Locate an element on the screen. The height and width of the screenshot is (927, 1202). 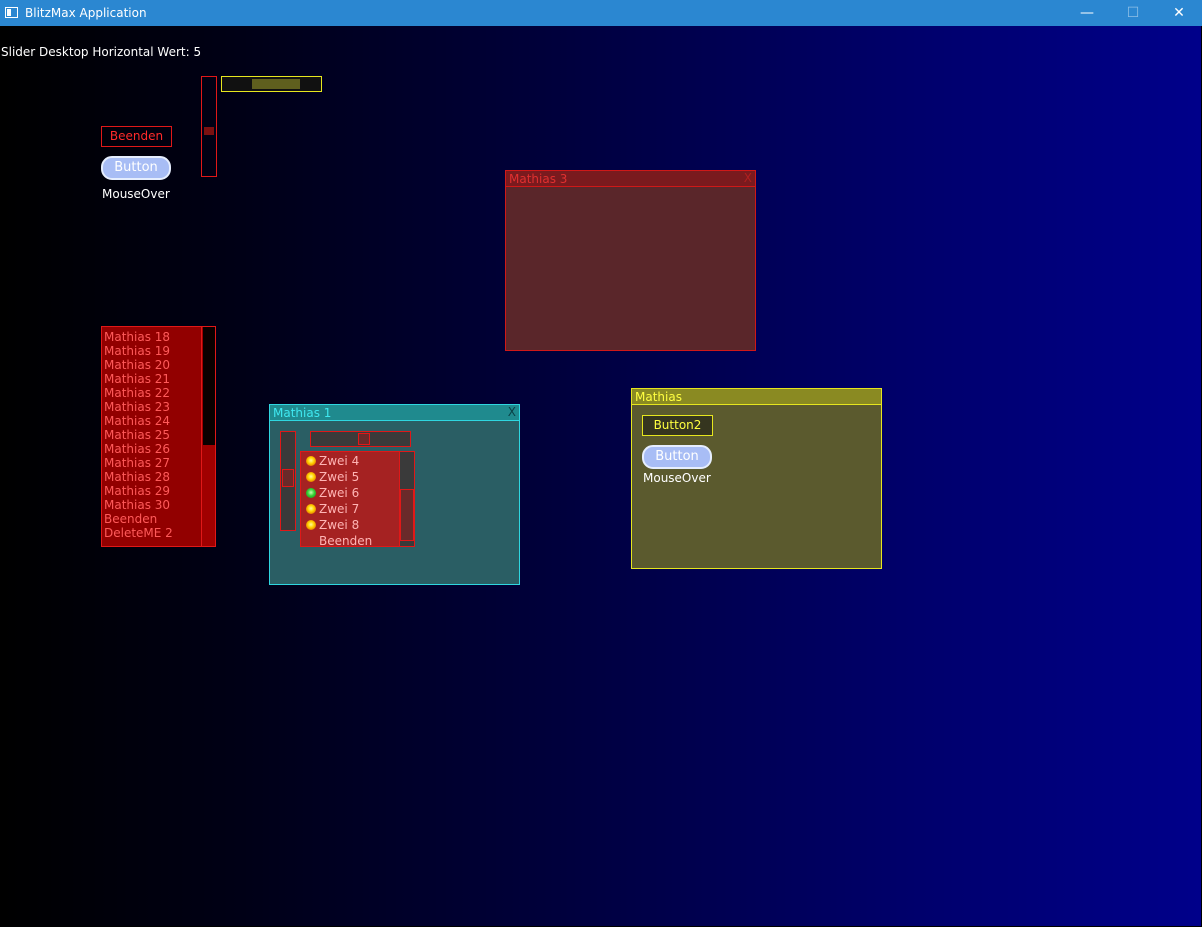
status-green-icon is located at coordinates (311, 493).